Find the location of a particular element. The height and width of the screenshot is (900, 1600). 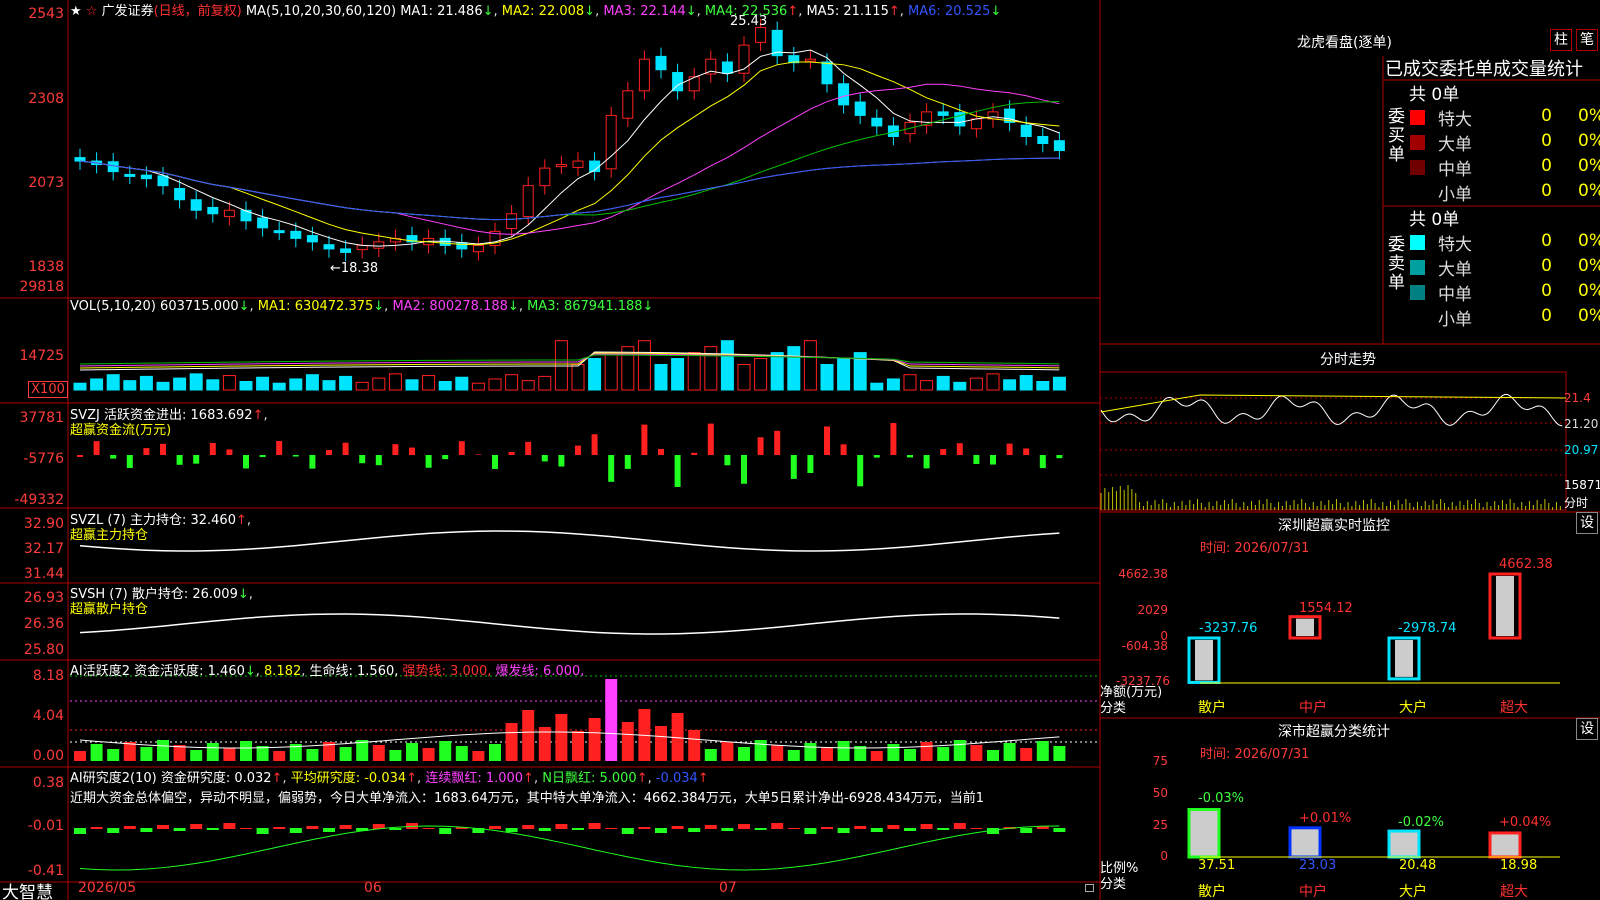

svzl-subtitle: 超赢主力持仓 is located at coordinates (109, 535).